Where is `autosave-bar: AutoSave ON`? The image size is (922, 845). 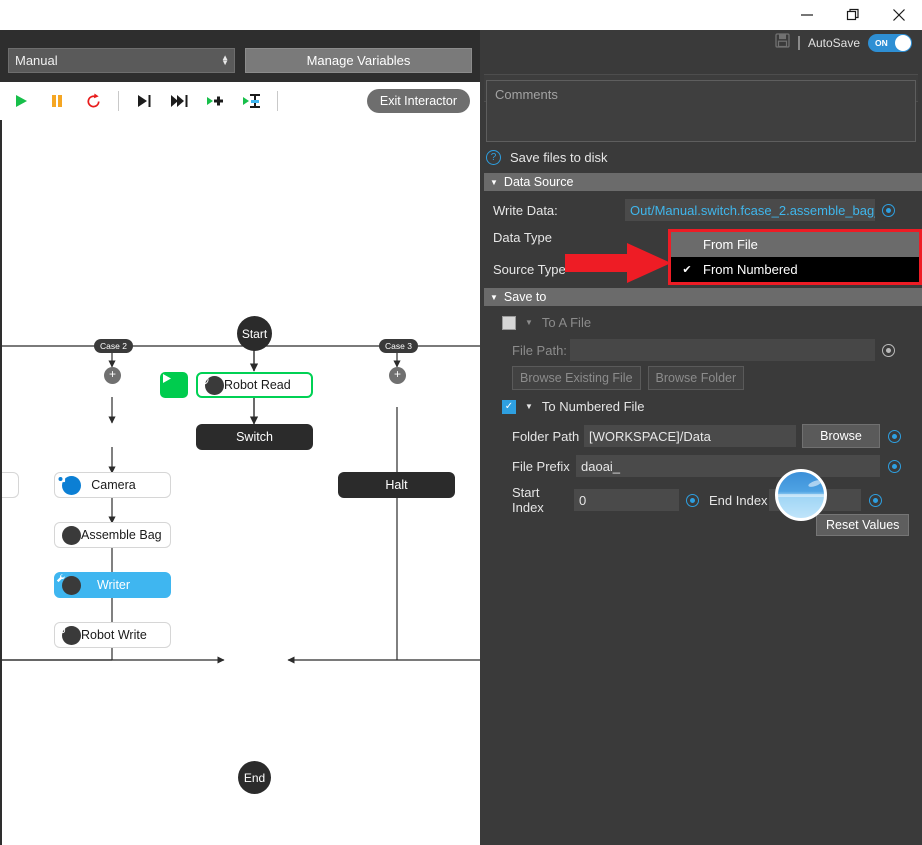 autosave-bar: AutoSave ON is located at coordinates (701, 43).